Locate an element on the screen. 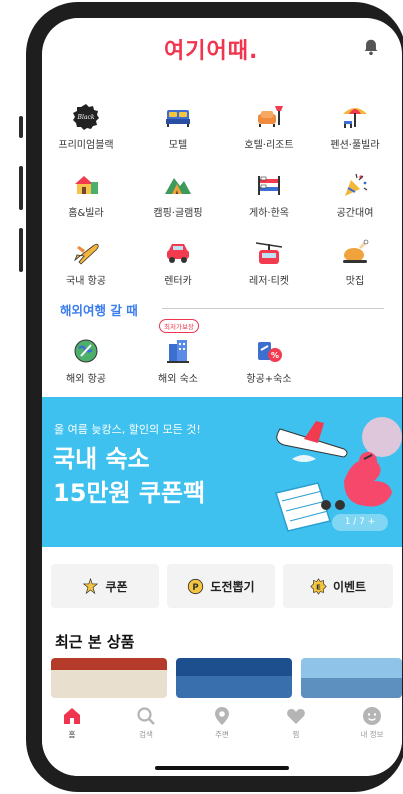 Image resolution: width=403 pixels, height=794 pixels. draw-challenge-button: P 도전뽑기 is located at coordinates (221, 586).